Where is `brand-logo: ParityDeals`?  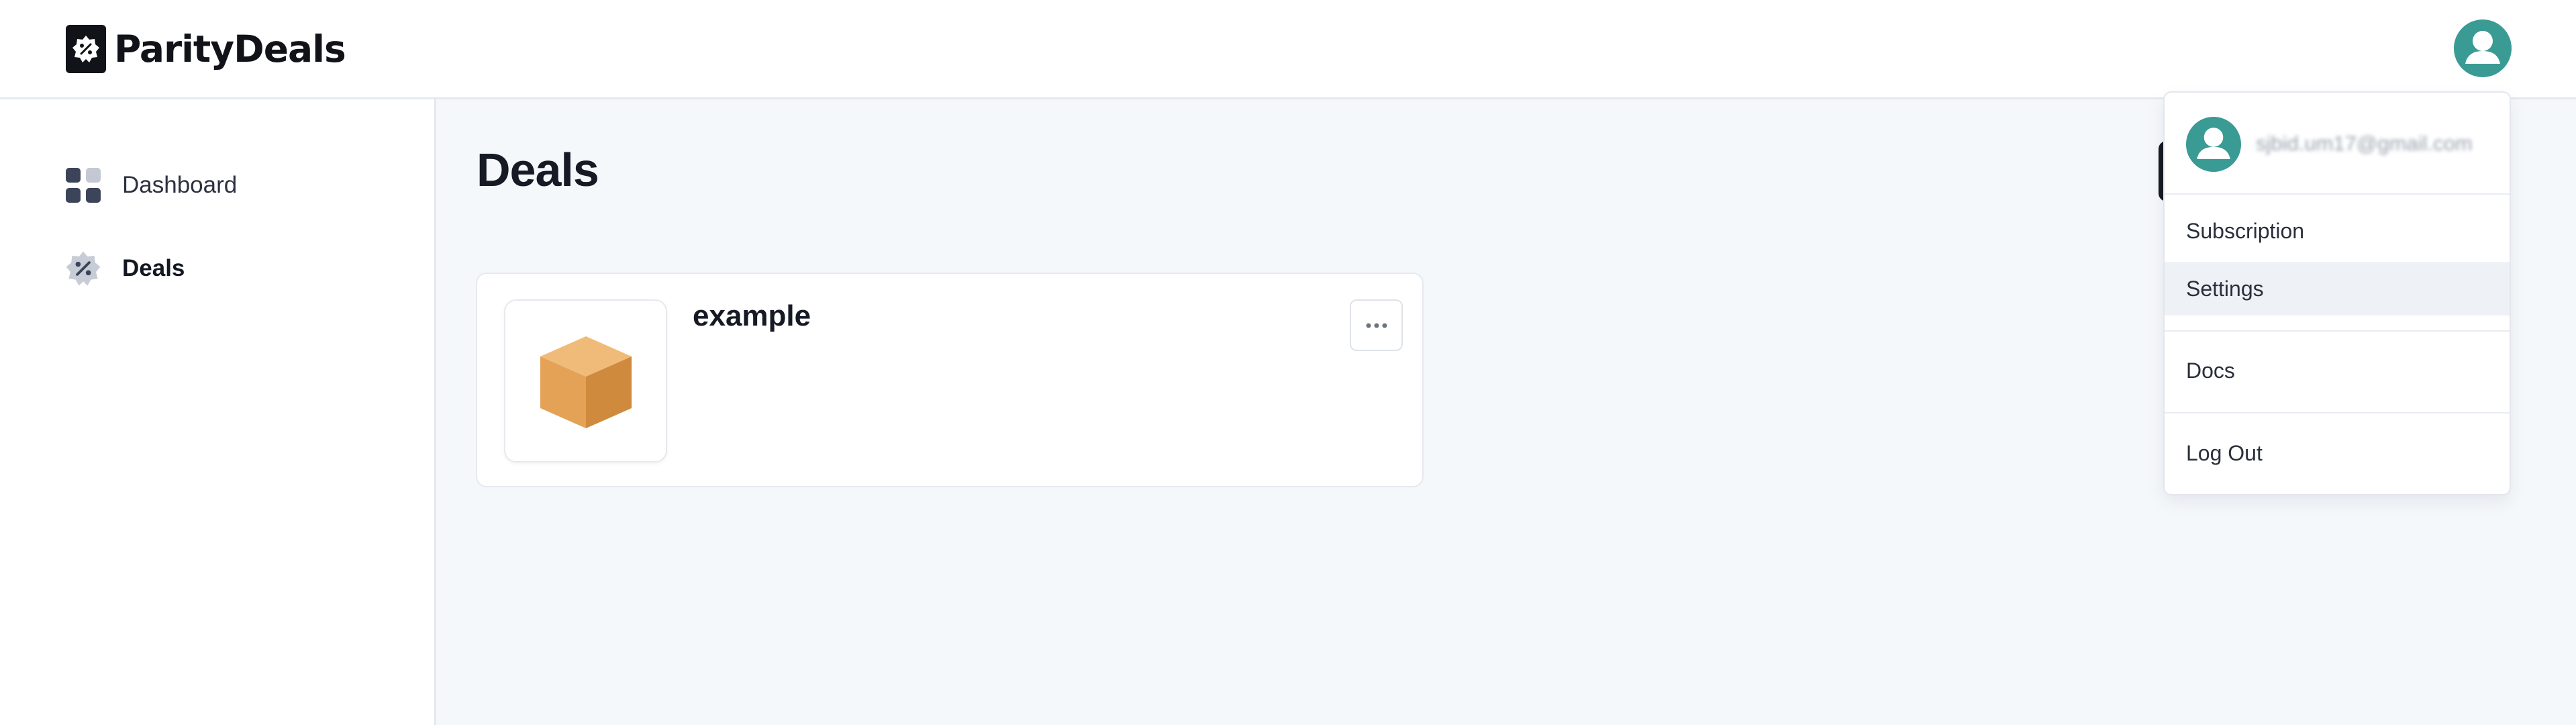 brand-logo: ParityDeals is located at coordinates (206, 49).